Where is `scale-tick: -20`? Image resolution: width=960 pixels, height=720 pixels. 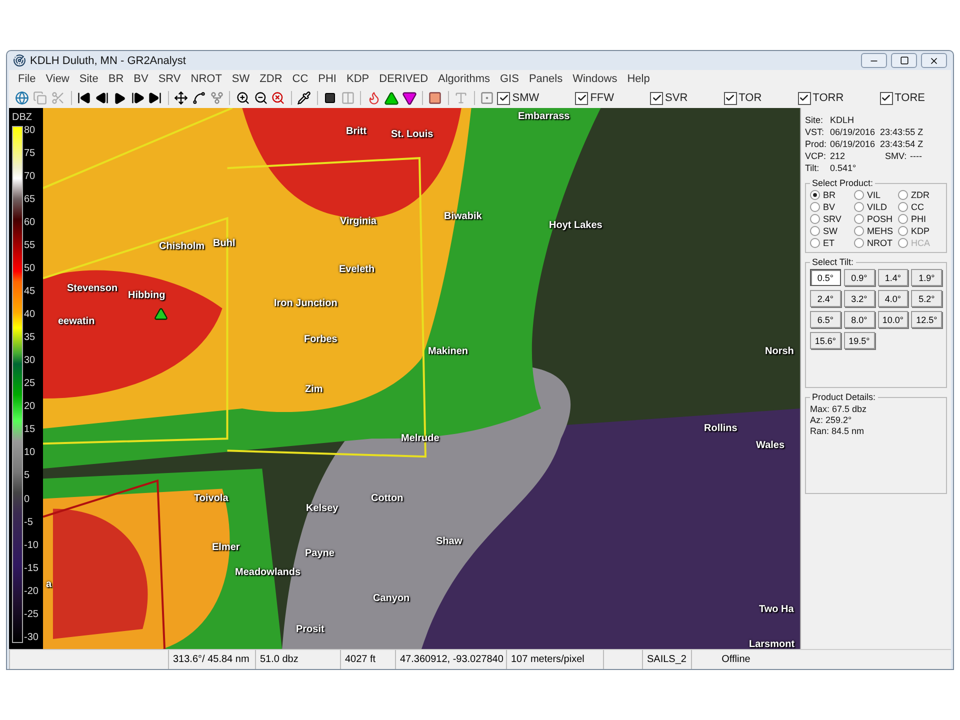 scale-tick: -20 is located at coordinates (31, 591).